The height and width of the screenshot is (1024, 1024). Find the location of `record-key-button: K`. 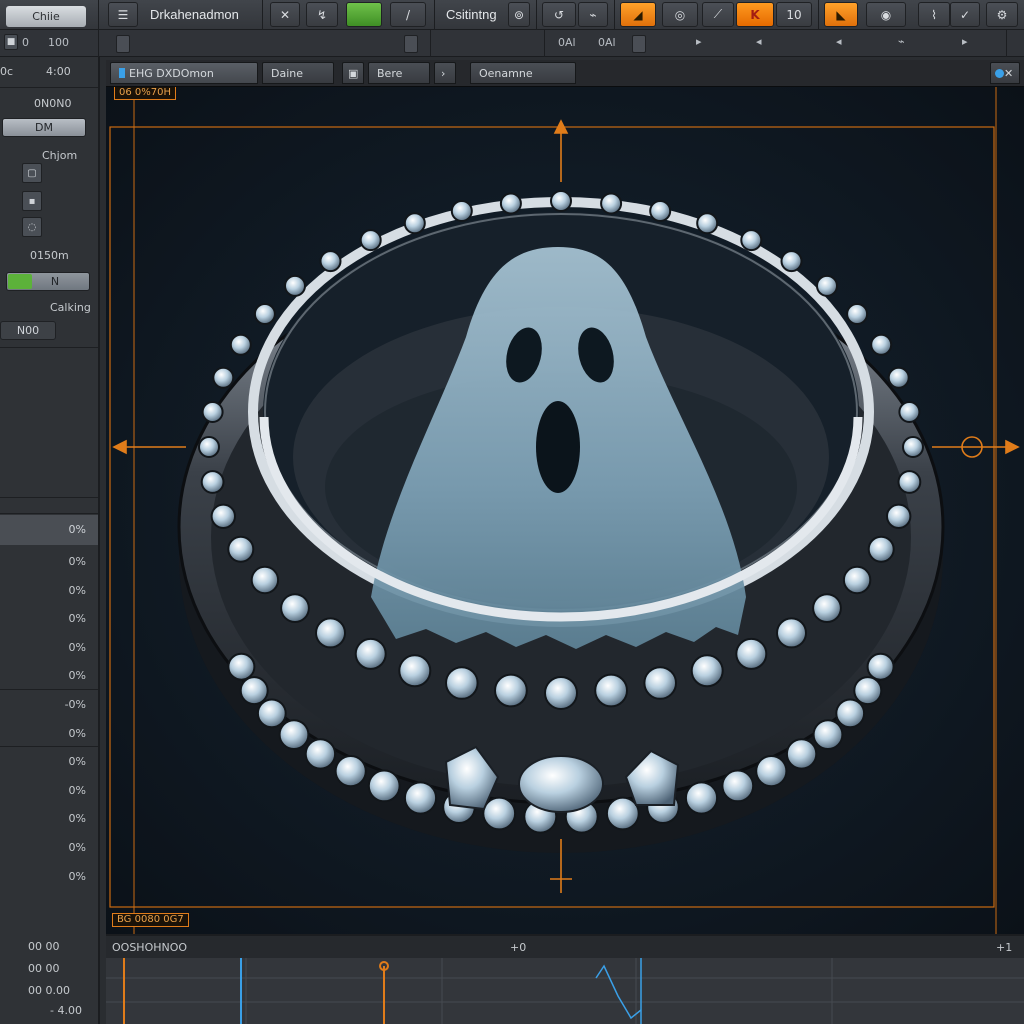

record-key-button: K is located at coordinates (755, 14).